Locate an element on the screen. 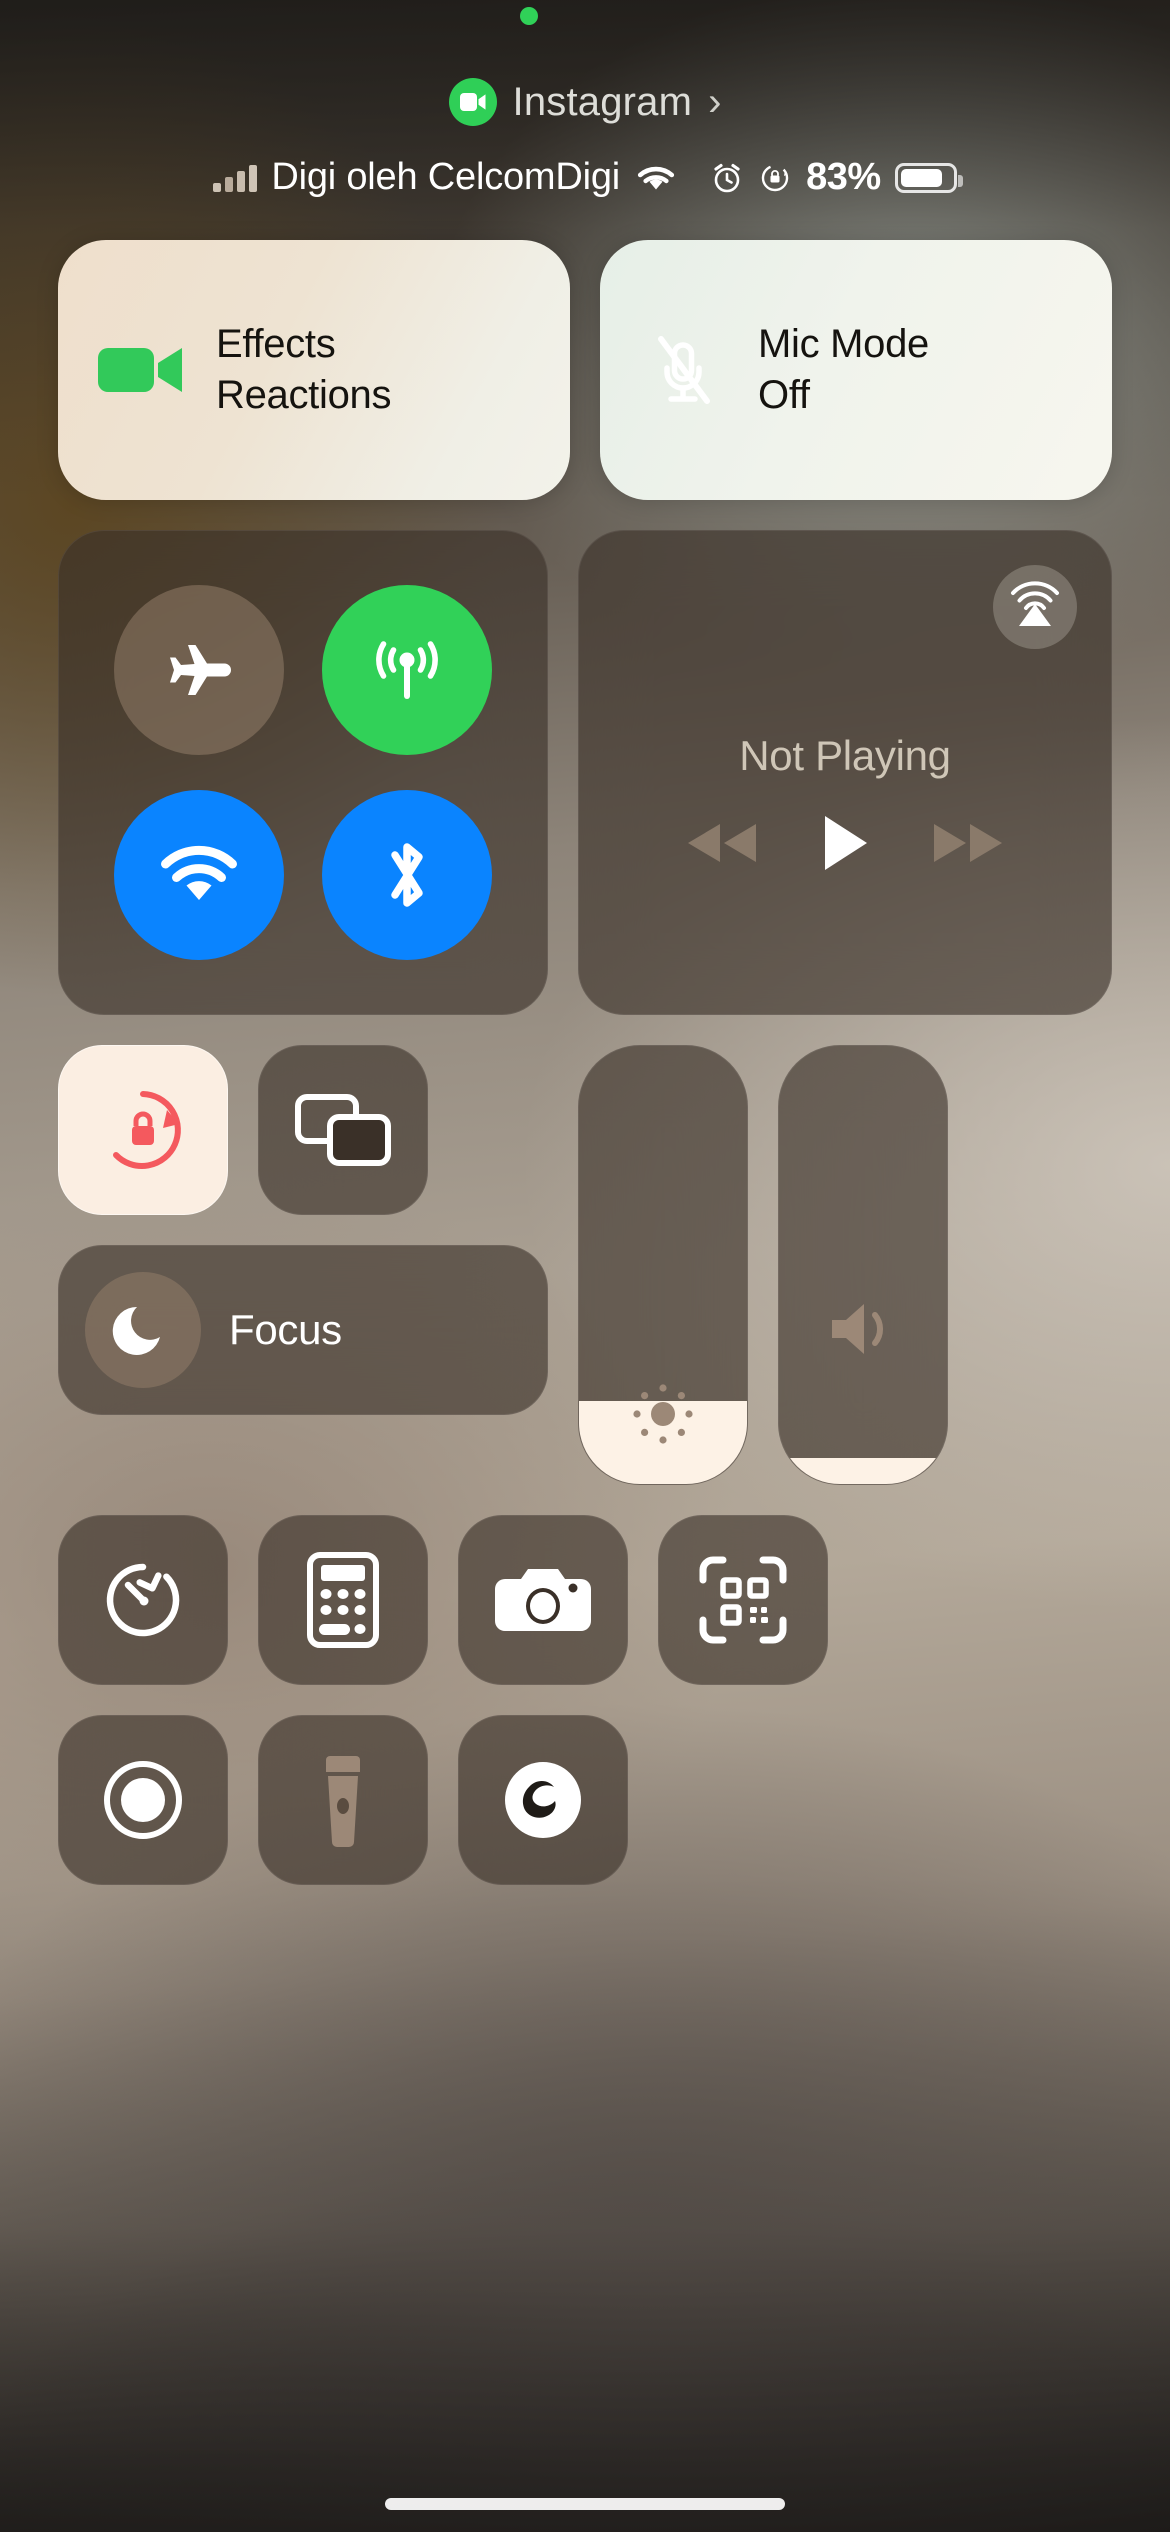  active-app-pill: Instagram › is located at coordinates (585, 102).